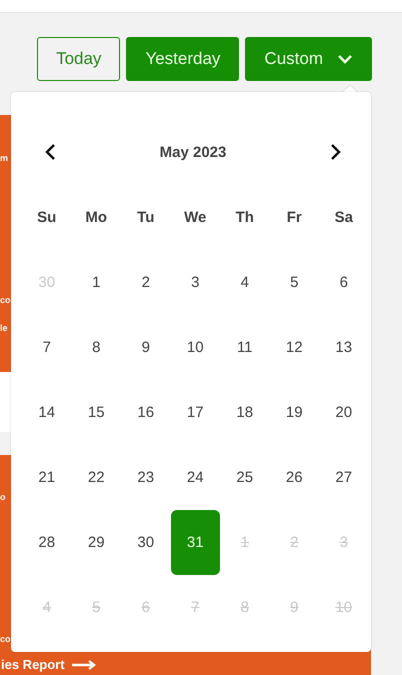 The height and width of the screenshot is (675, 402). Describe the element at coordinates (96, 347) in the screenshot. I see `calendar-day: 8` at that location.